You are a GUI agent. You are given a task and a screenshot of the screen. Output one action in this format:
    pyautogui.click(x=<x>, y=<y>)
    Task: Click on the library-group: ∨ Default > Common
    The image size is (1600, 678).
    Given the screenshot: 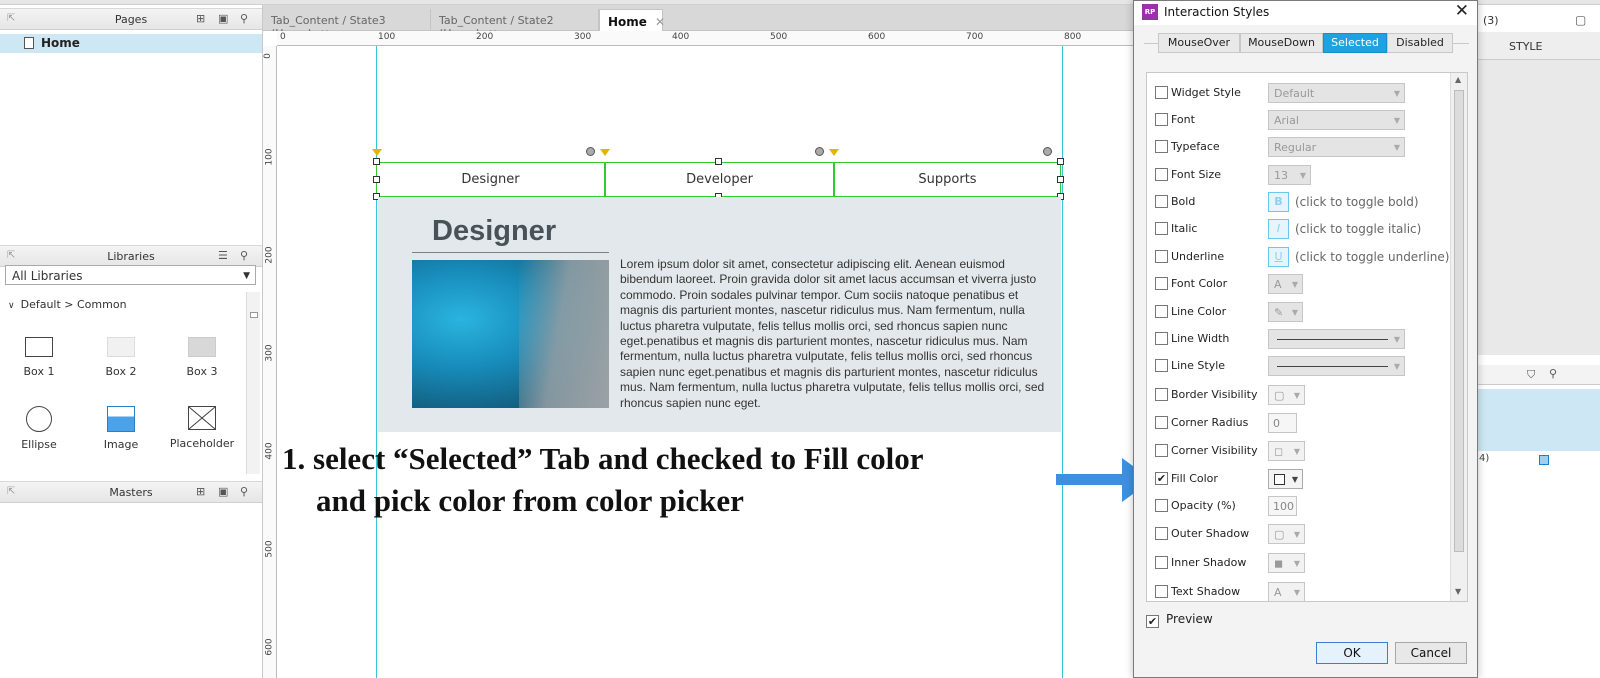 What is the action you would take?
    pyautogui.click(x=67, y=304)
    